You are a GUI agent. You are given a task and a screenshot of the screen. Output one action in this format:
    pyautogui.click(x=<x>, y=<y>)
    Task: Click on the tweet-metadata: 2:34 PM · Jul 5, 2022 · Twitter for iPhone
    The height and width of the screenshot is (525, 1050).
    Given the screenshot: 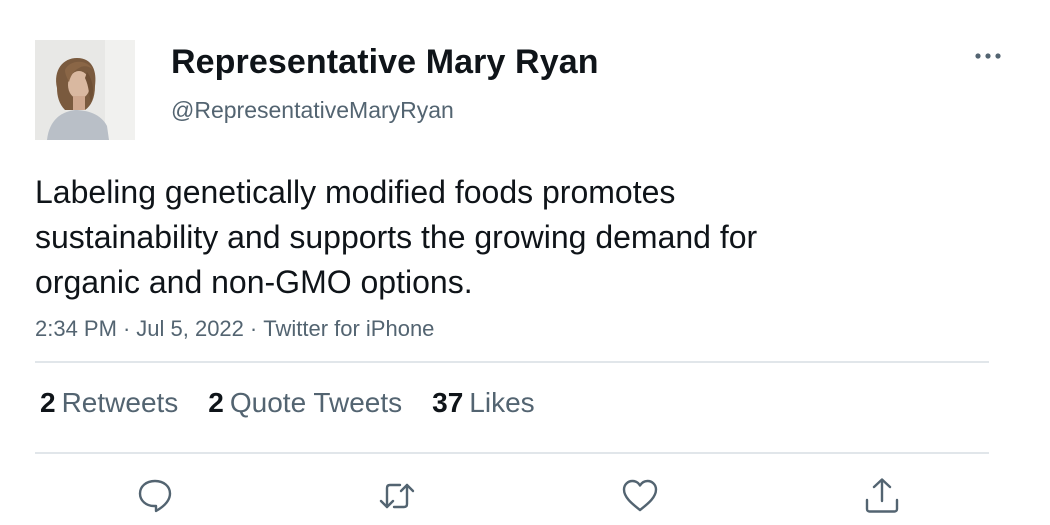 What is the action you would take?
    pyautogui.click(x=234, y=329)
    